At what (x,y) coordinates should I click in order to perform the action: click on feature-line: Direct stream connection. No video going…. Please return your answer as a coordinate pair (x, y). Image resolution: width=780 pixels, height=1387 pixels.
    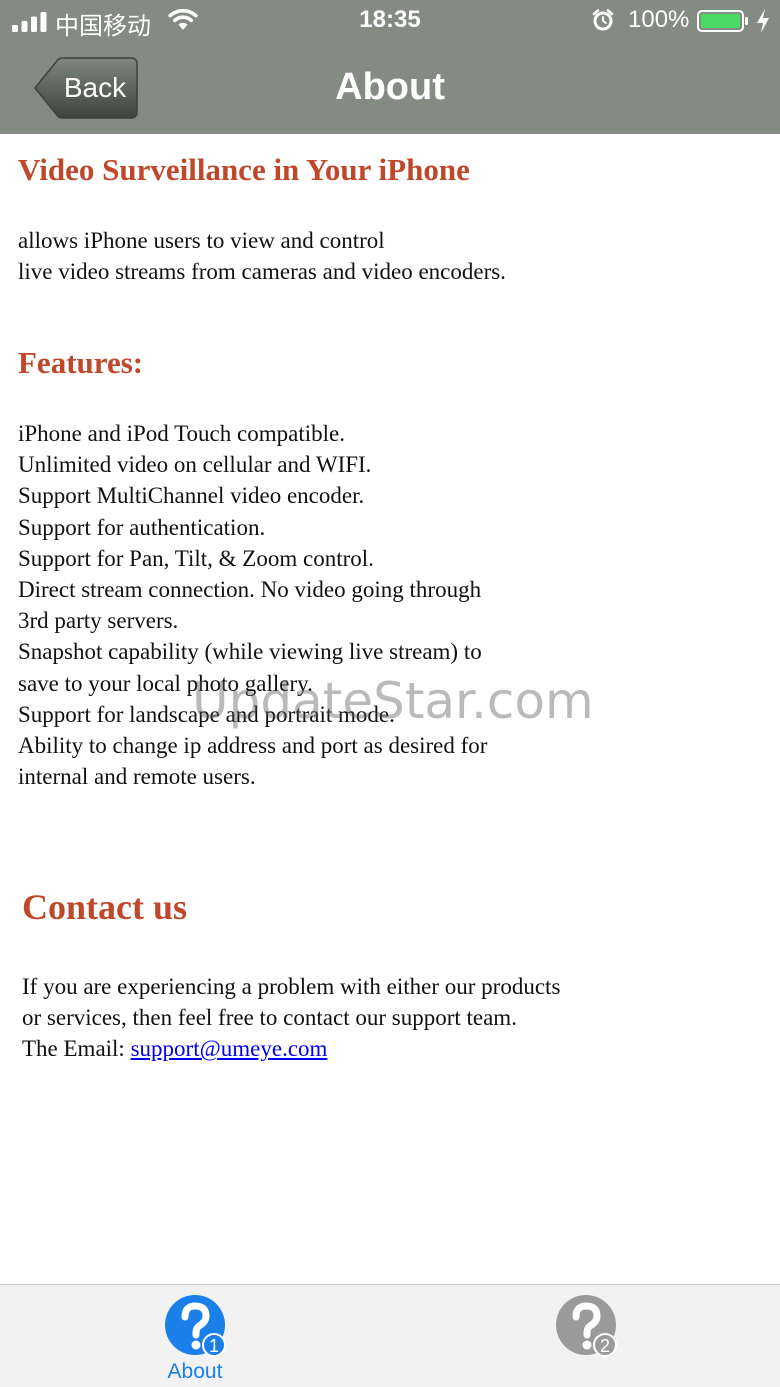
    Looking at the image, I should click on (250, 589).